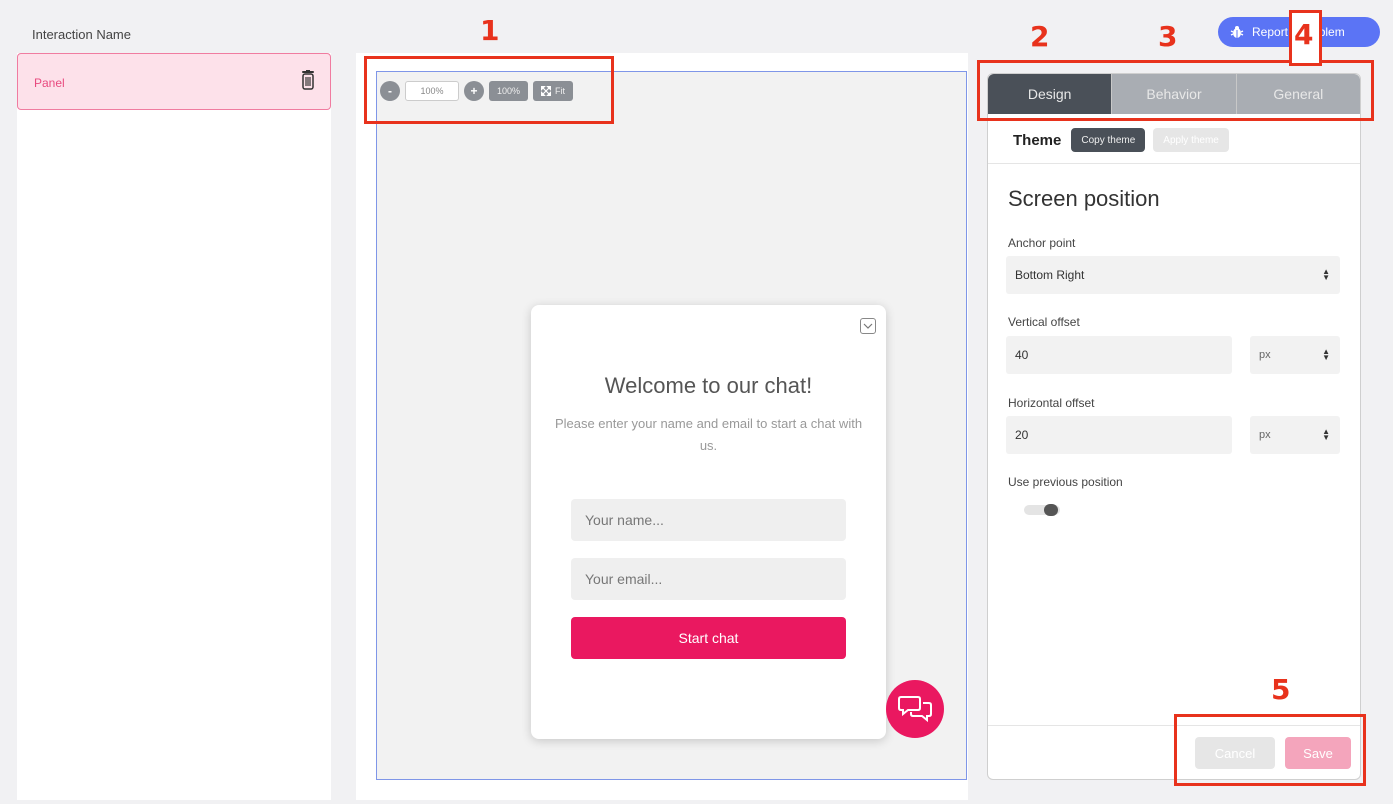 This screenshot has width=1393, height=804. I want to click on horizontal-offset-input: 20, so click(1119, 435).